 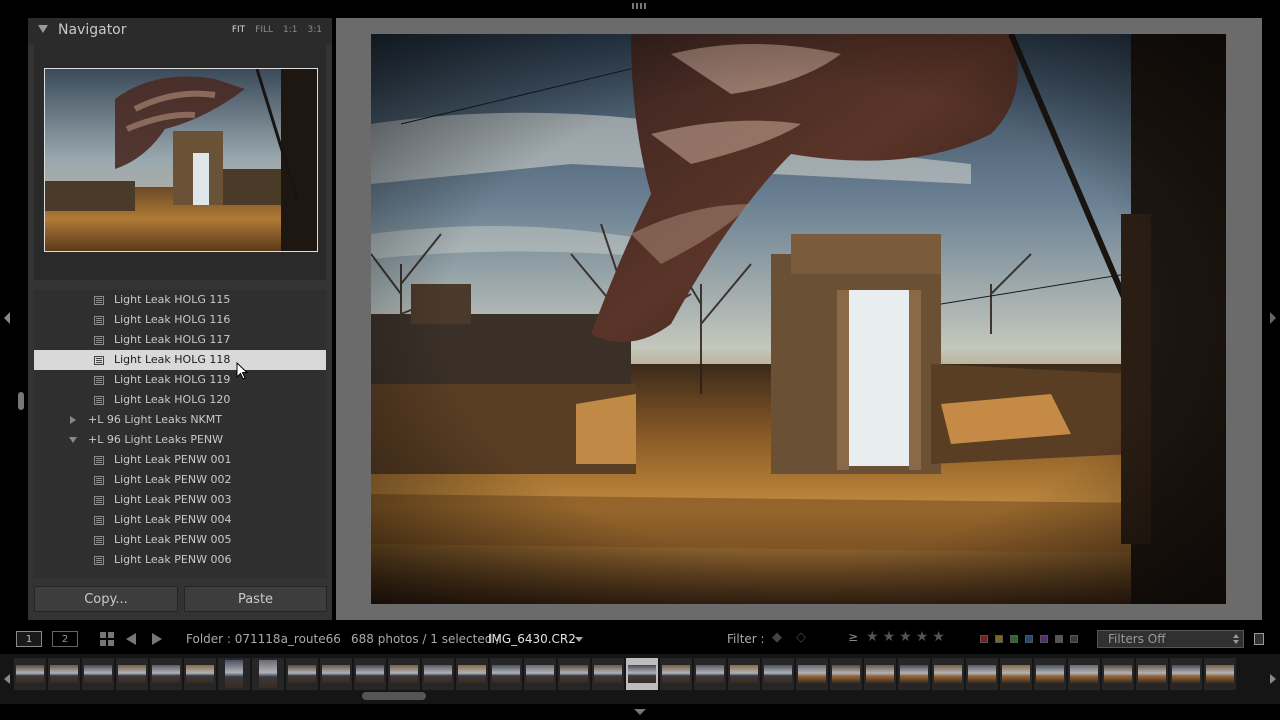 I want to click on preset-folder: +L 96 Light Leaks NKMT, so click(x=180, y=420).